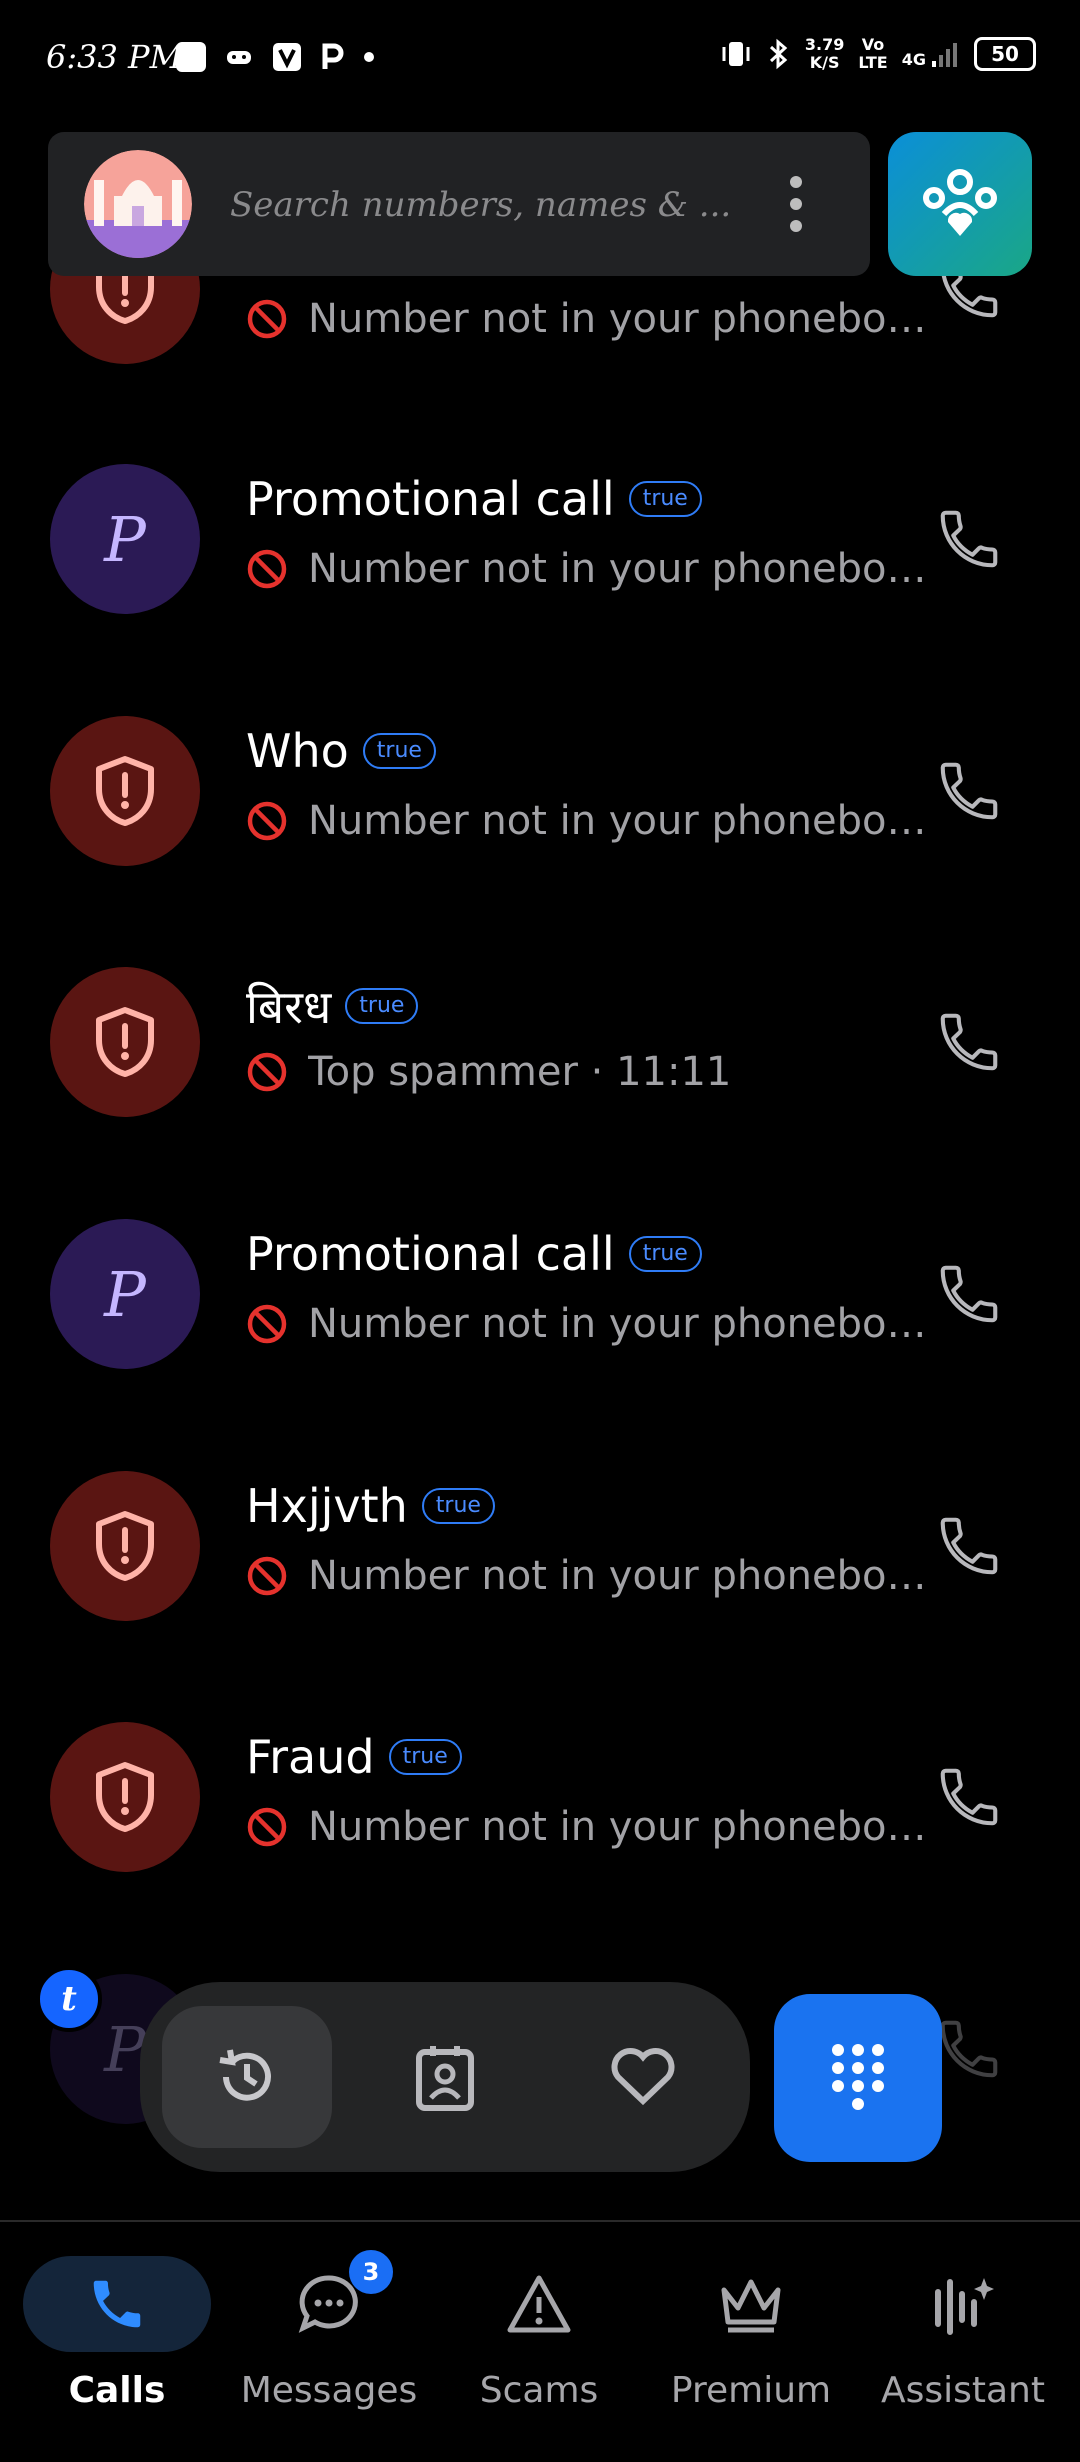 The width and height of the screenshot is (1080, 2462). Describe the element at coordinates (117, 2390) in the screenshot. I see `nav-calls-label: Calls` at that location.